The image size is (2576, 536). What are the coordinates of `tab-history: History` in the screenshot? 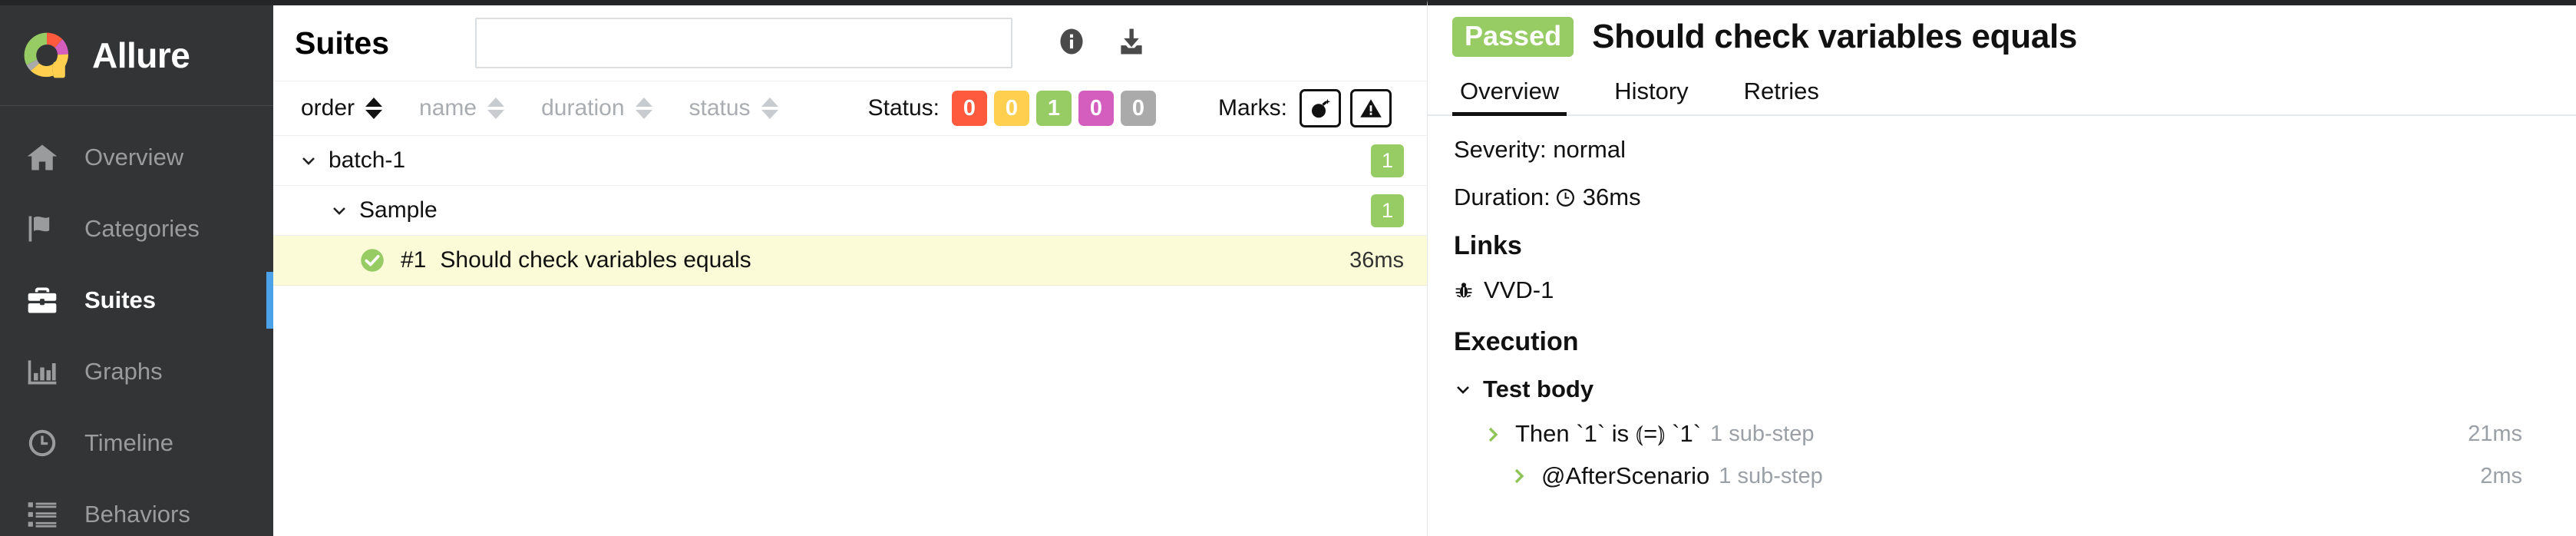 It's located at (1651, 96).